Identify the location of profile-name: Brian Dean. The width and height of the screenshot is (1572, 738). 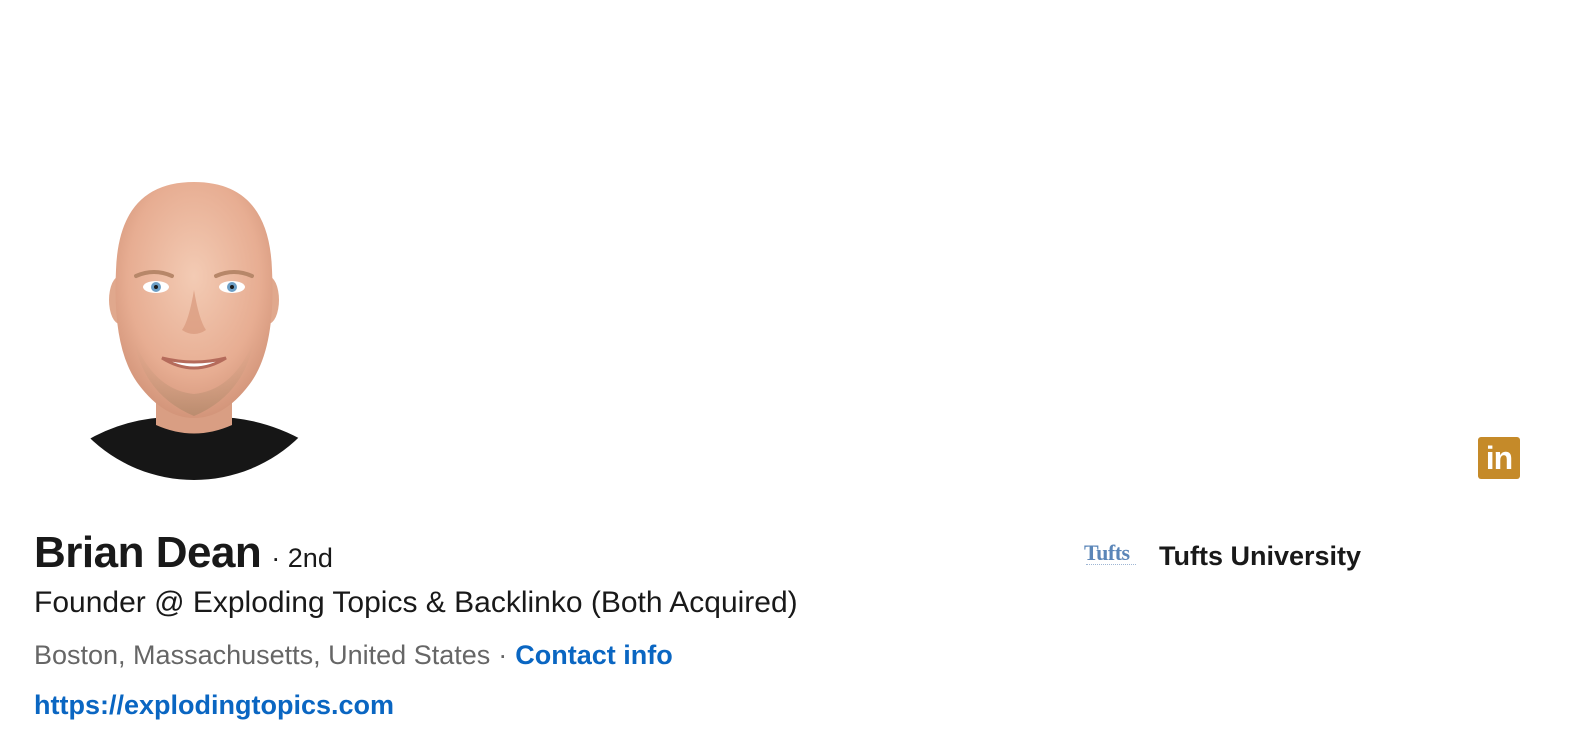
(148, 552).